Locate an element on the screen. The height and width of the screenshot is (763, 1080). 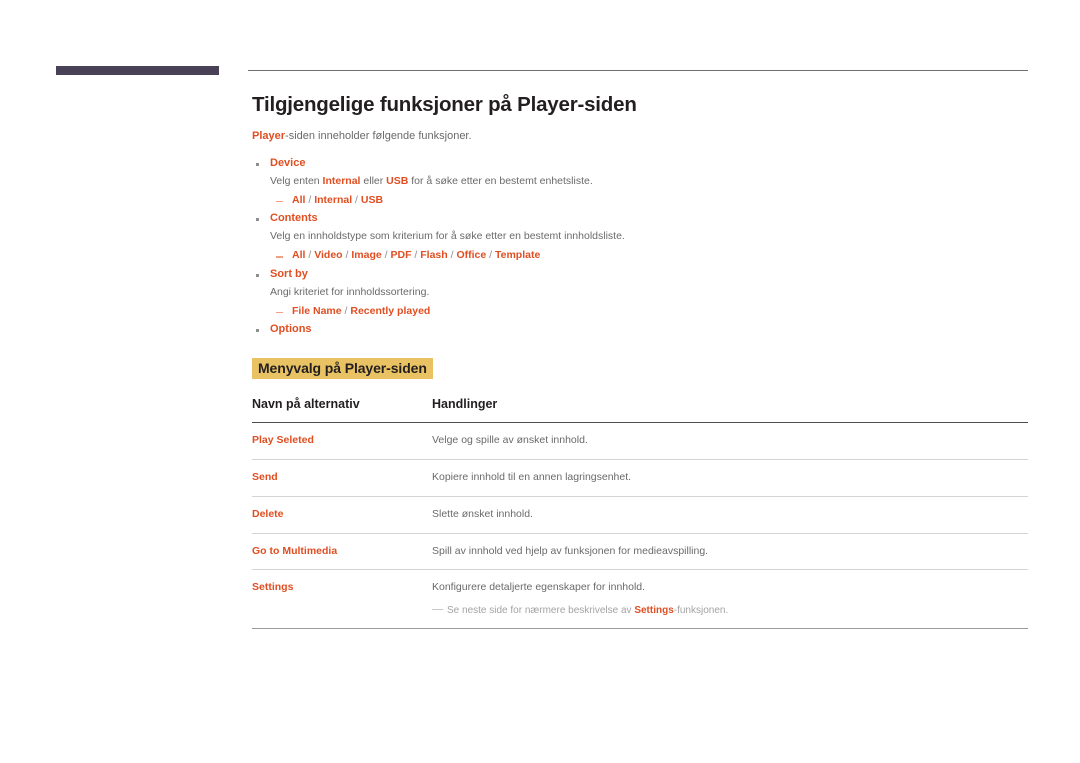
table-head: Navn på alternativ Handlinger is located at coordinates (640, 410).